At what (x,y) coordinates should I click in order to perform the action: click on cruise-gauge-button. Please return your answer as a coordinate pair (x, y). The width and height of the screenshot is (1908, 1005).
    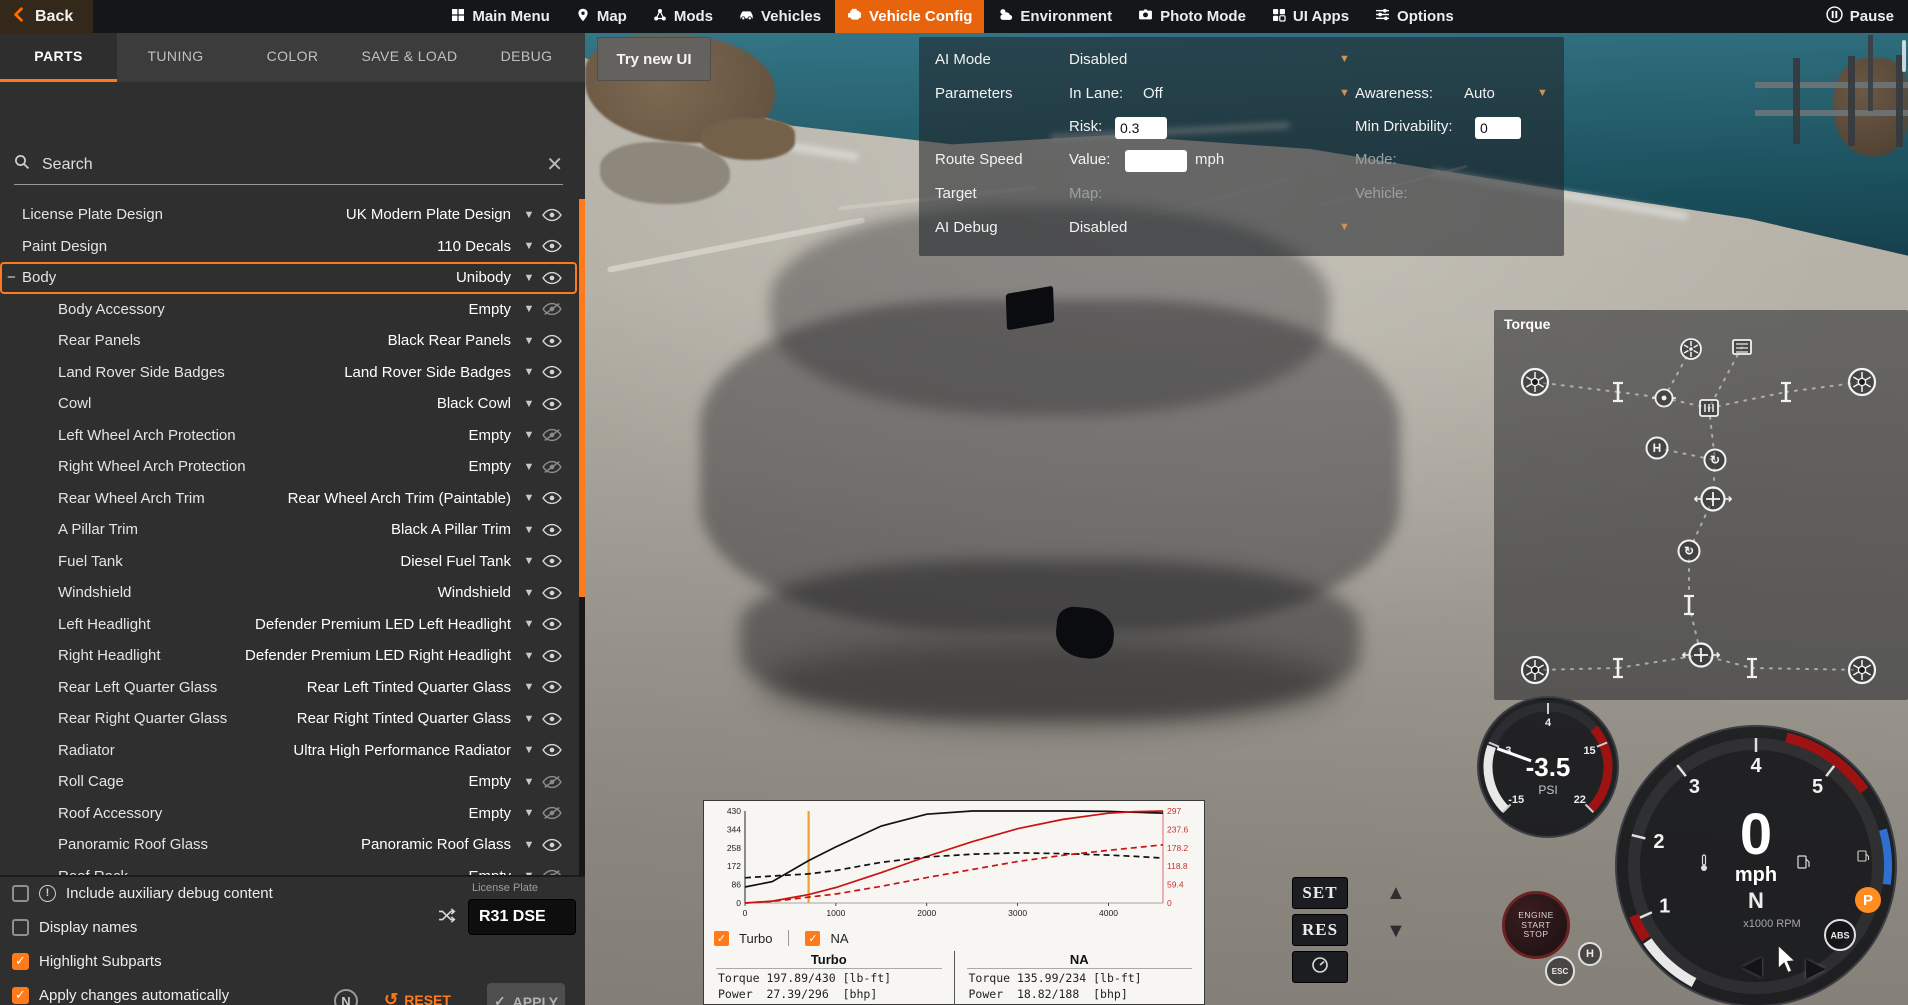
    Looking at the image, I should click on (1320, 967).